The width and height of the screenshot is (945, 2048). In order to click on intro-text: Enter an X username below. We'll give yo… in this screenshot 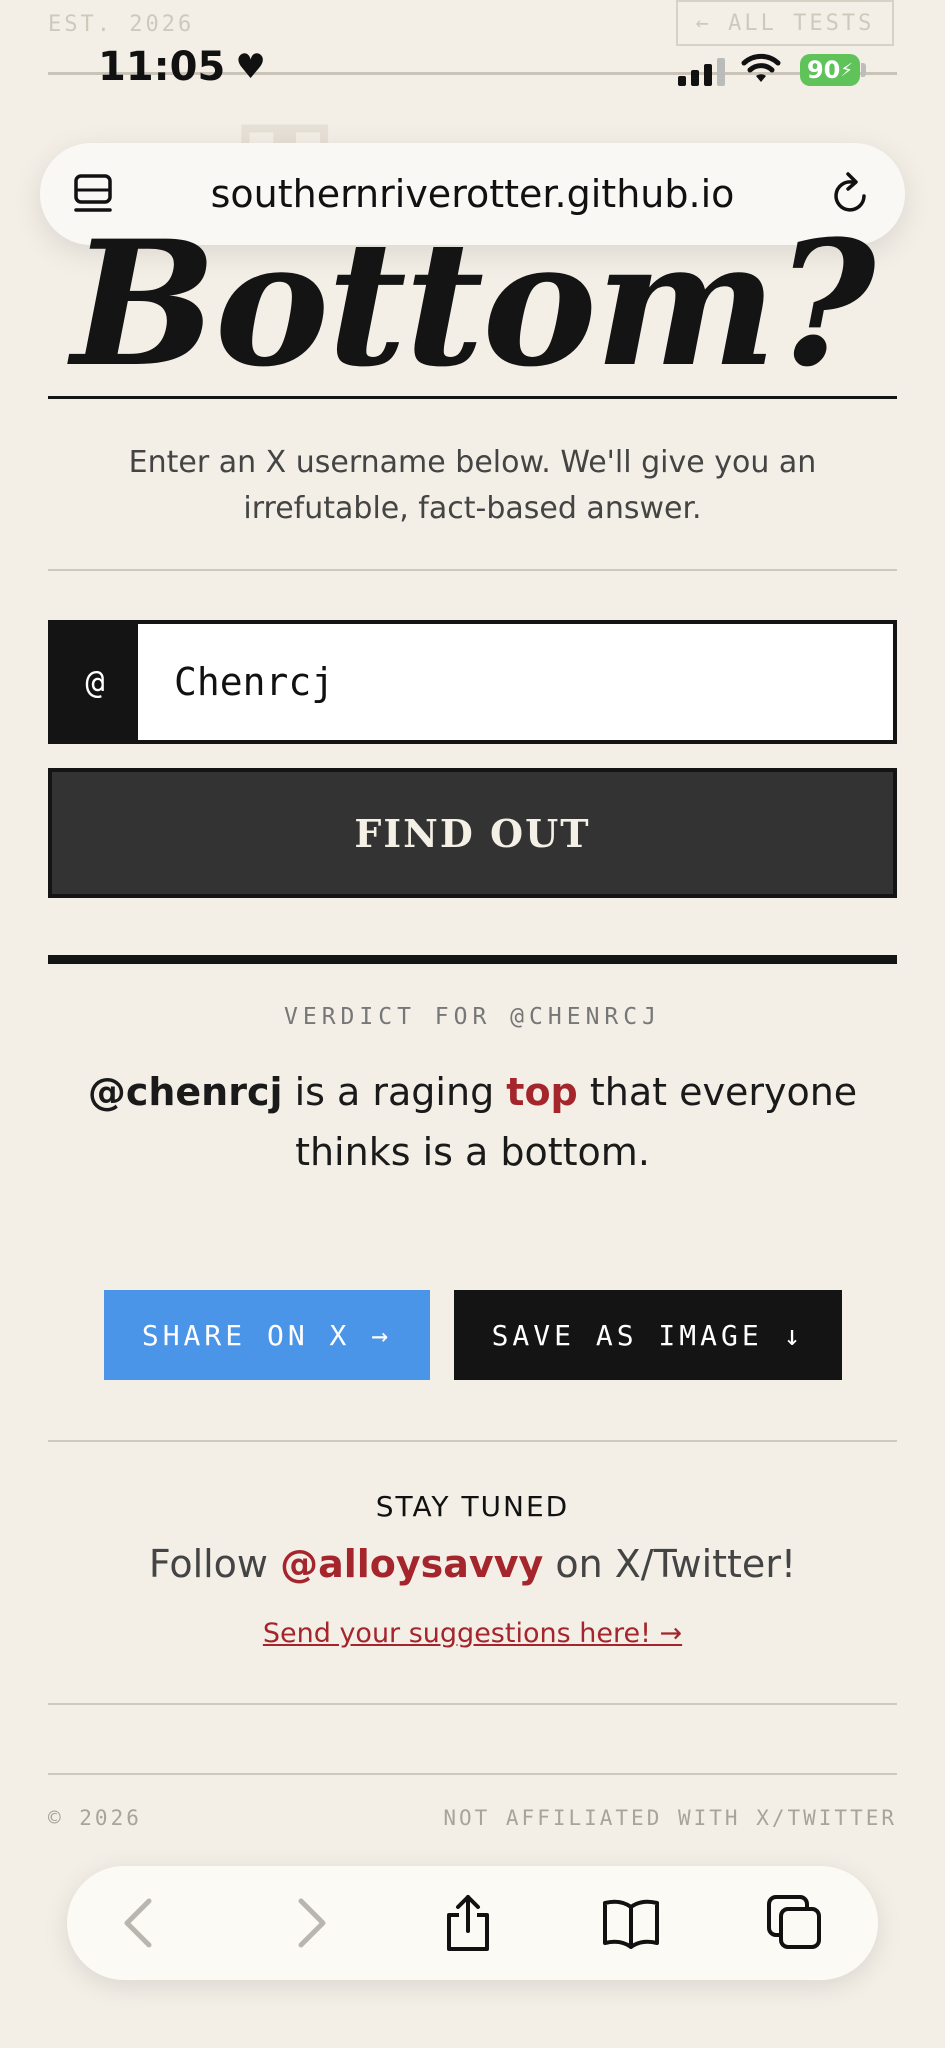, I will do `click(472, 485)`.